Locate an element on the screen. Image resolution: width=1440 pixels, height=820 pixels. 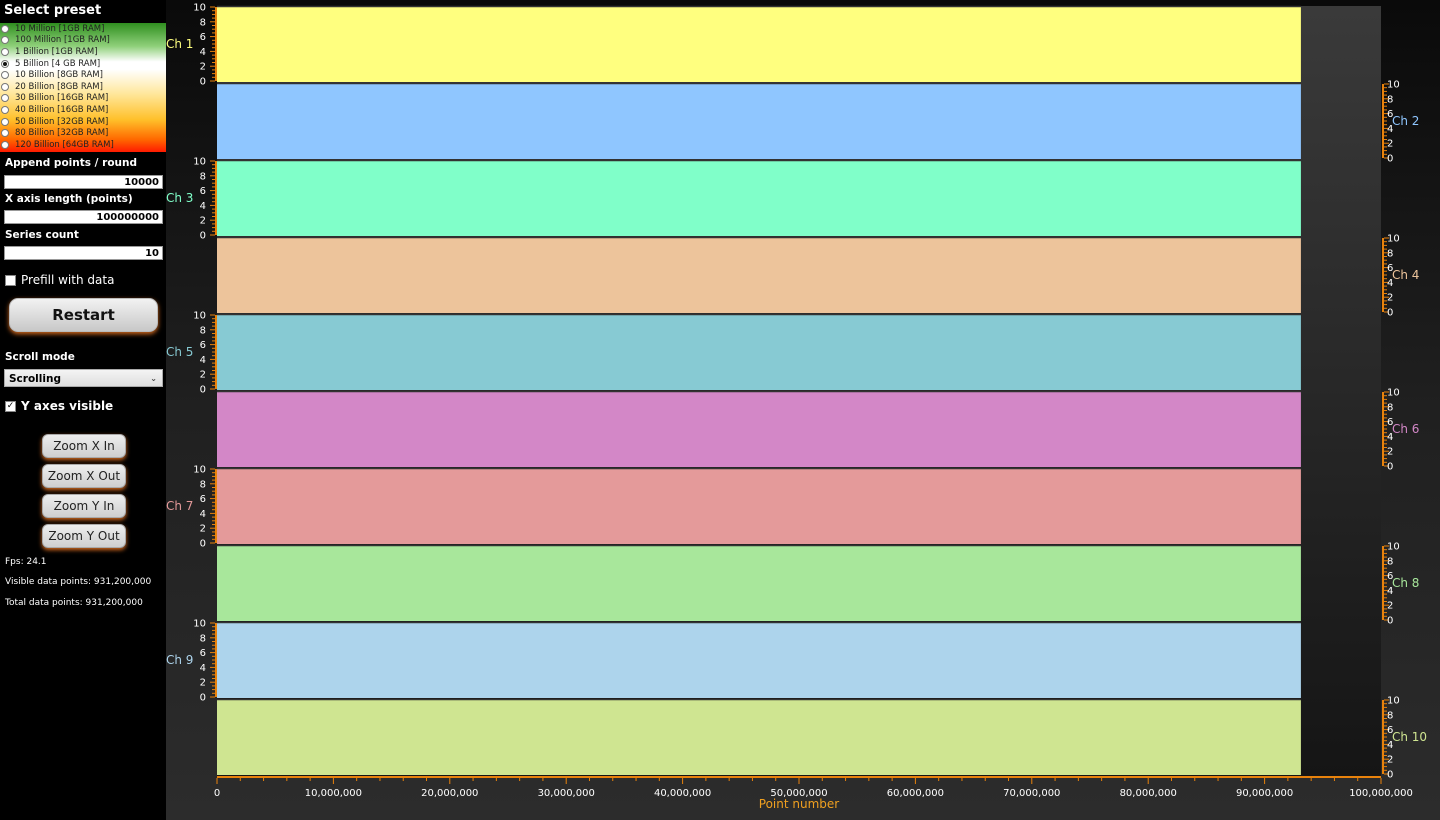
preset-option: 30 Billion [16GB RAM] is located at coordinates (54, 99).